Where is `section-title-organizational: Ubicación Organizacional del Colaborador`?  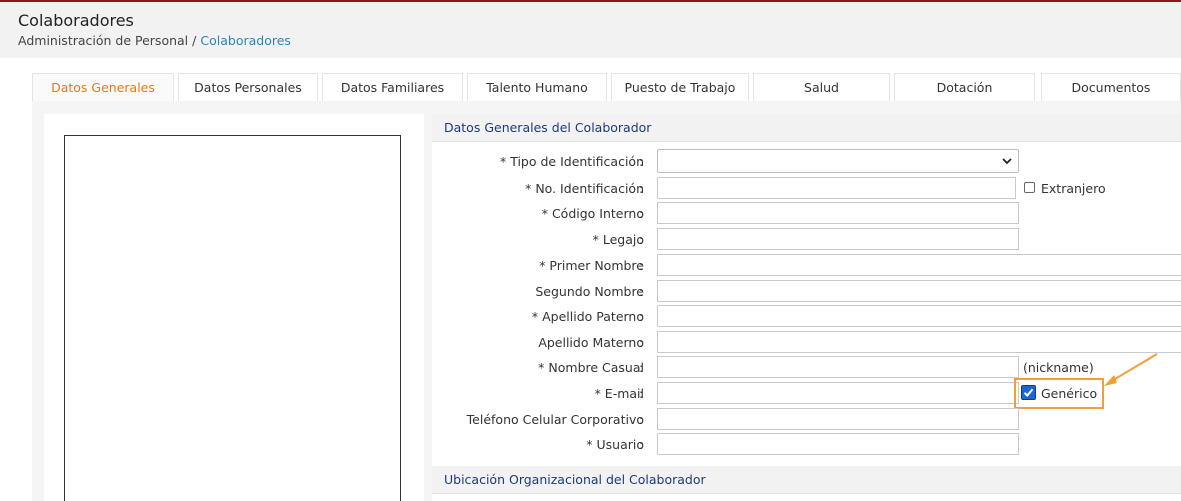
section-title-organizational: Ubicación Organizacional del Colaborador is located at coordinates (806, 480).